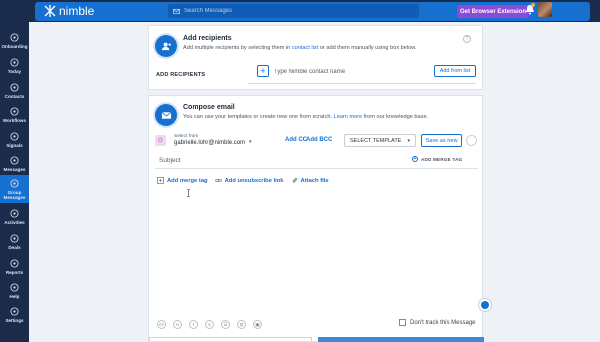  I want to click on sidebar-item-label: Deals, so click(14, 247).